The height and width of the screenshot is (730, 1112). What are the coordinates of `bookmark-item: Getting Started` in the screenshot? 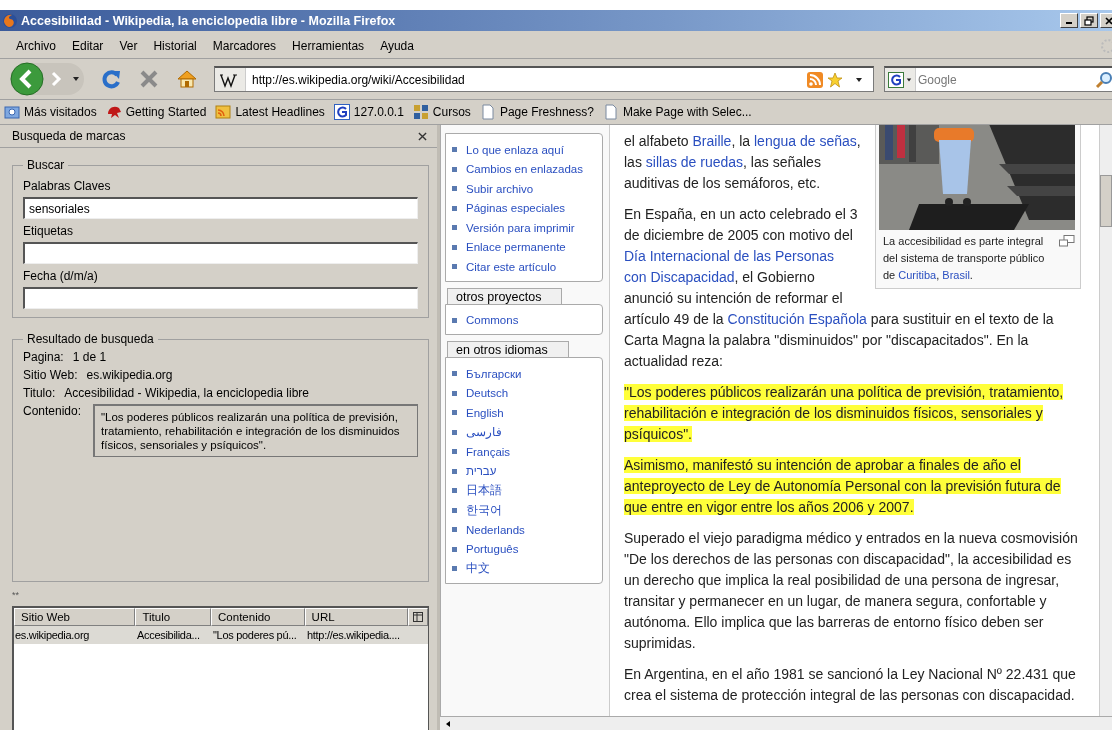 It's located at (156, 112).